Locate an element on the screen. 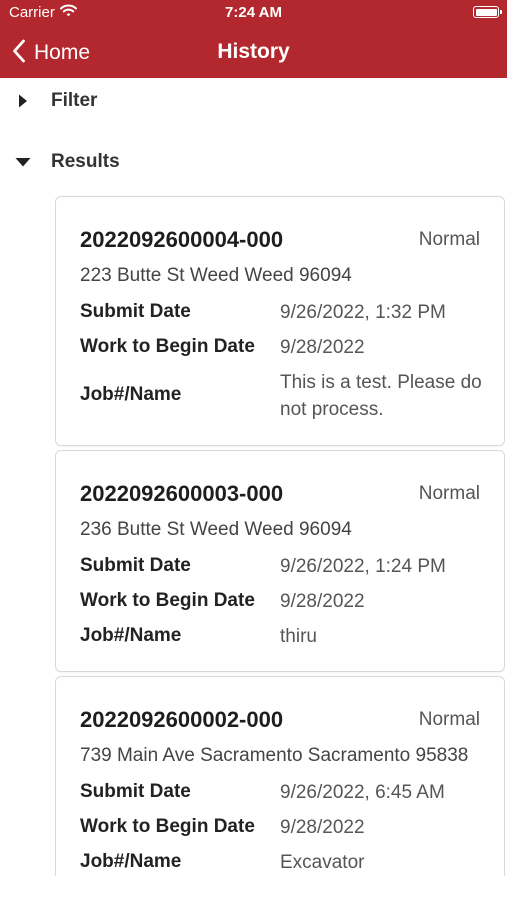 The width and height of the screenshot is (507, 900). job-name-value: This is a test. Please do not process. is located at coordinates (381, 396).